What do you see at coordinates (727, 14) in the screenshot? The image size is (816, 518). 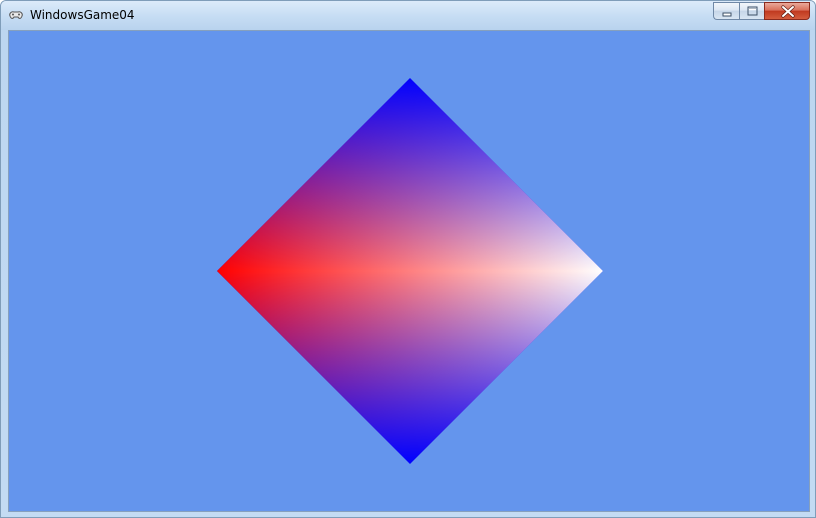 I see `minimize-icon` at bounding box center [727, 14].